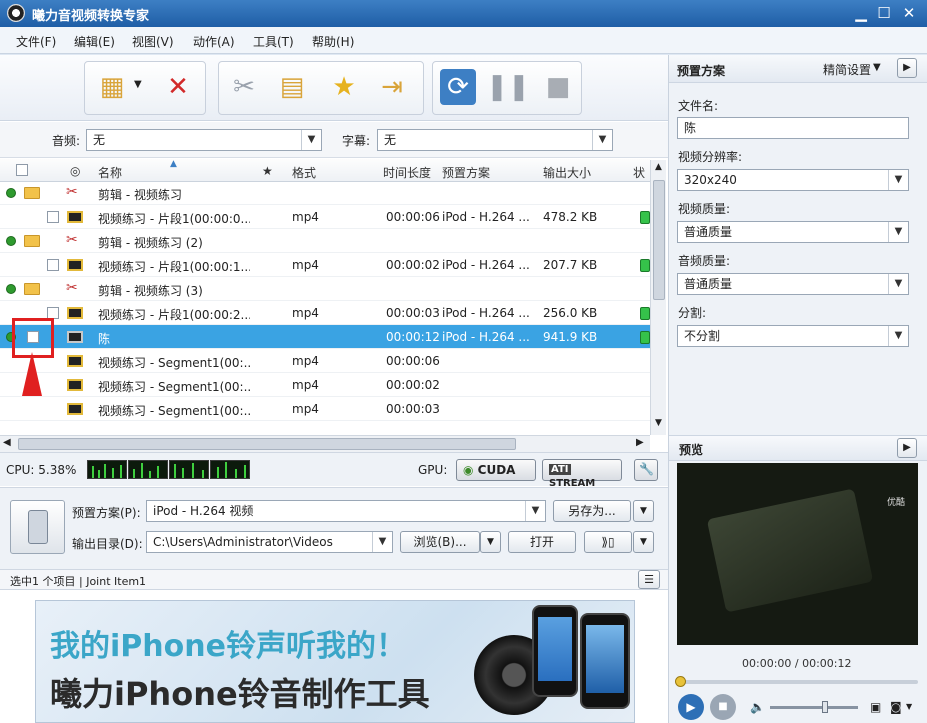 This screenshot has height=723, width=927. What do you see at coordinates (646, 470) in the screenshot?
I see `settings-wrench-button: 🔧` at bounding box center [646, 470].